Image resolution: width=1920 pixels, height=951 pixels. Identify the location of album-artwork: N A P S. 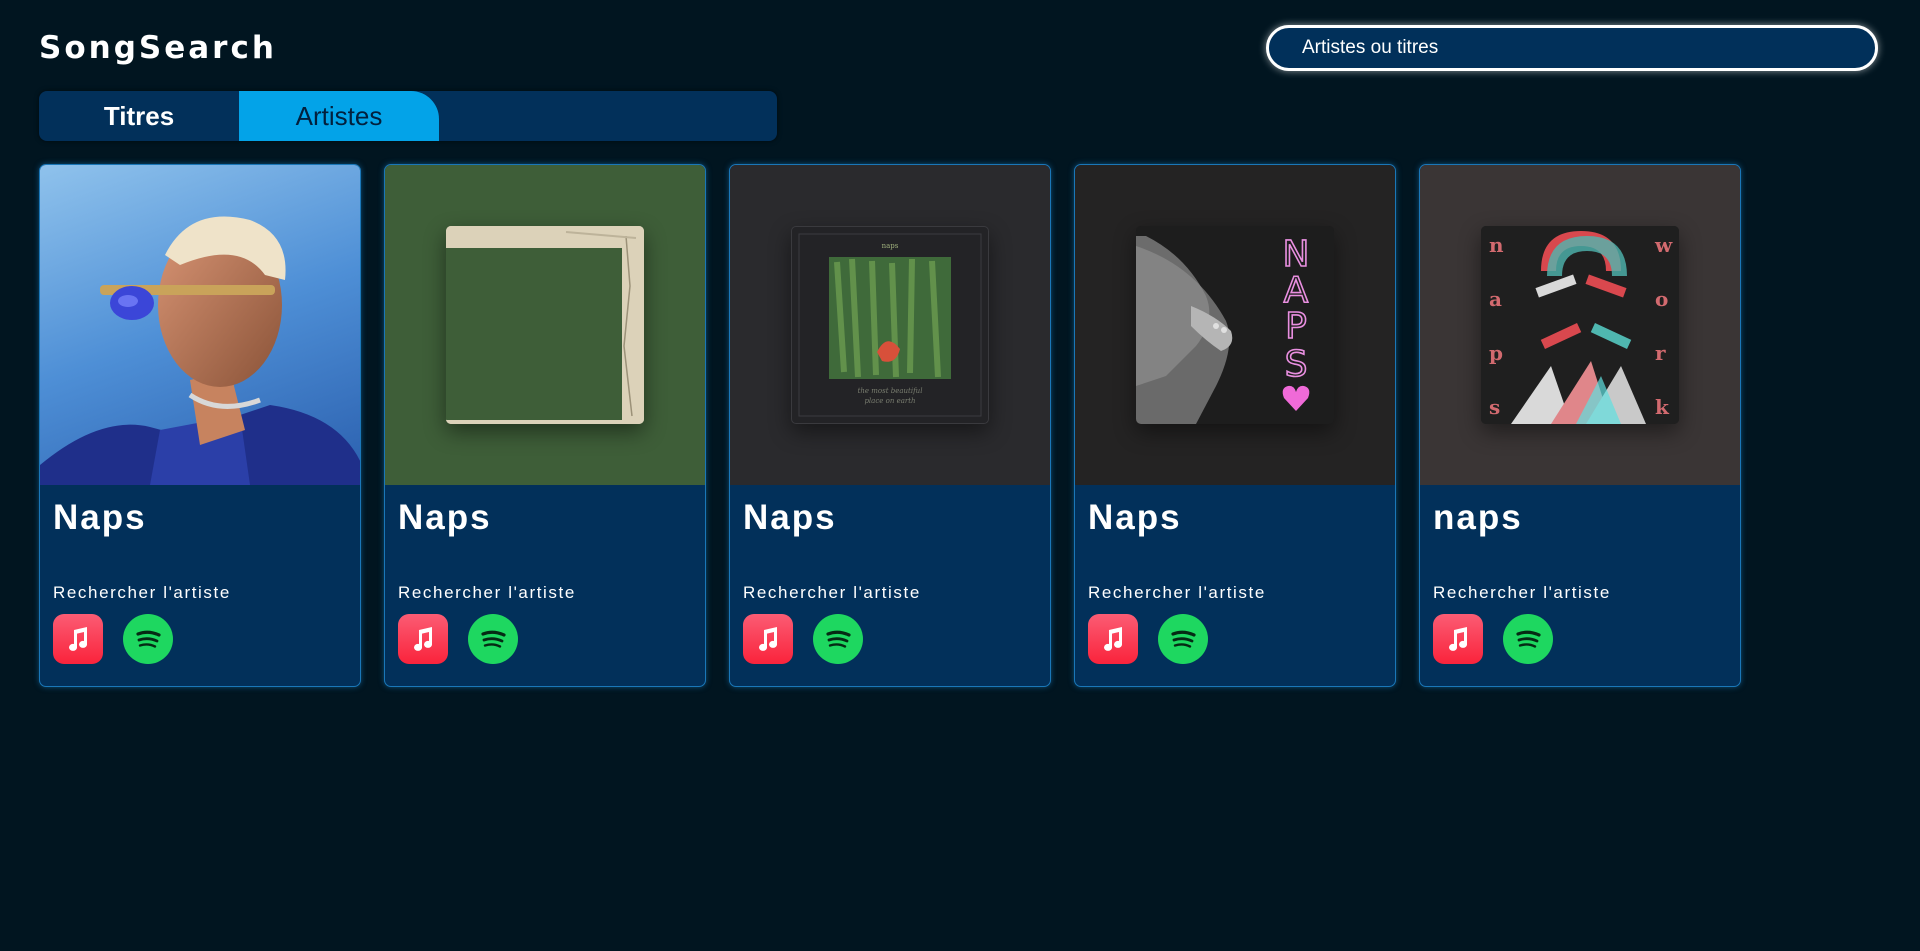
(1235, 325).